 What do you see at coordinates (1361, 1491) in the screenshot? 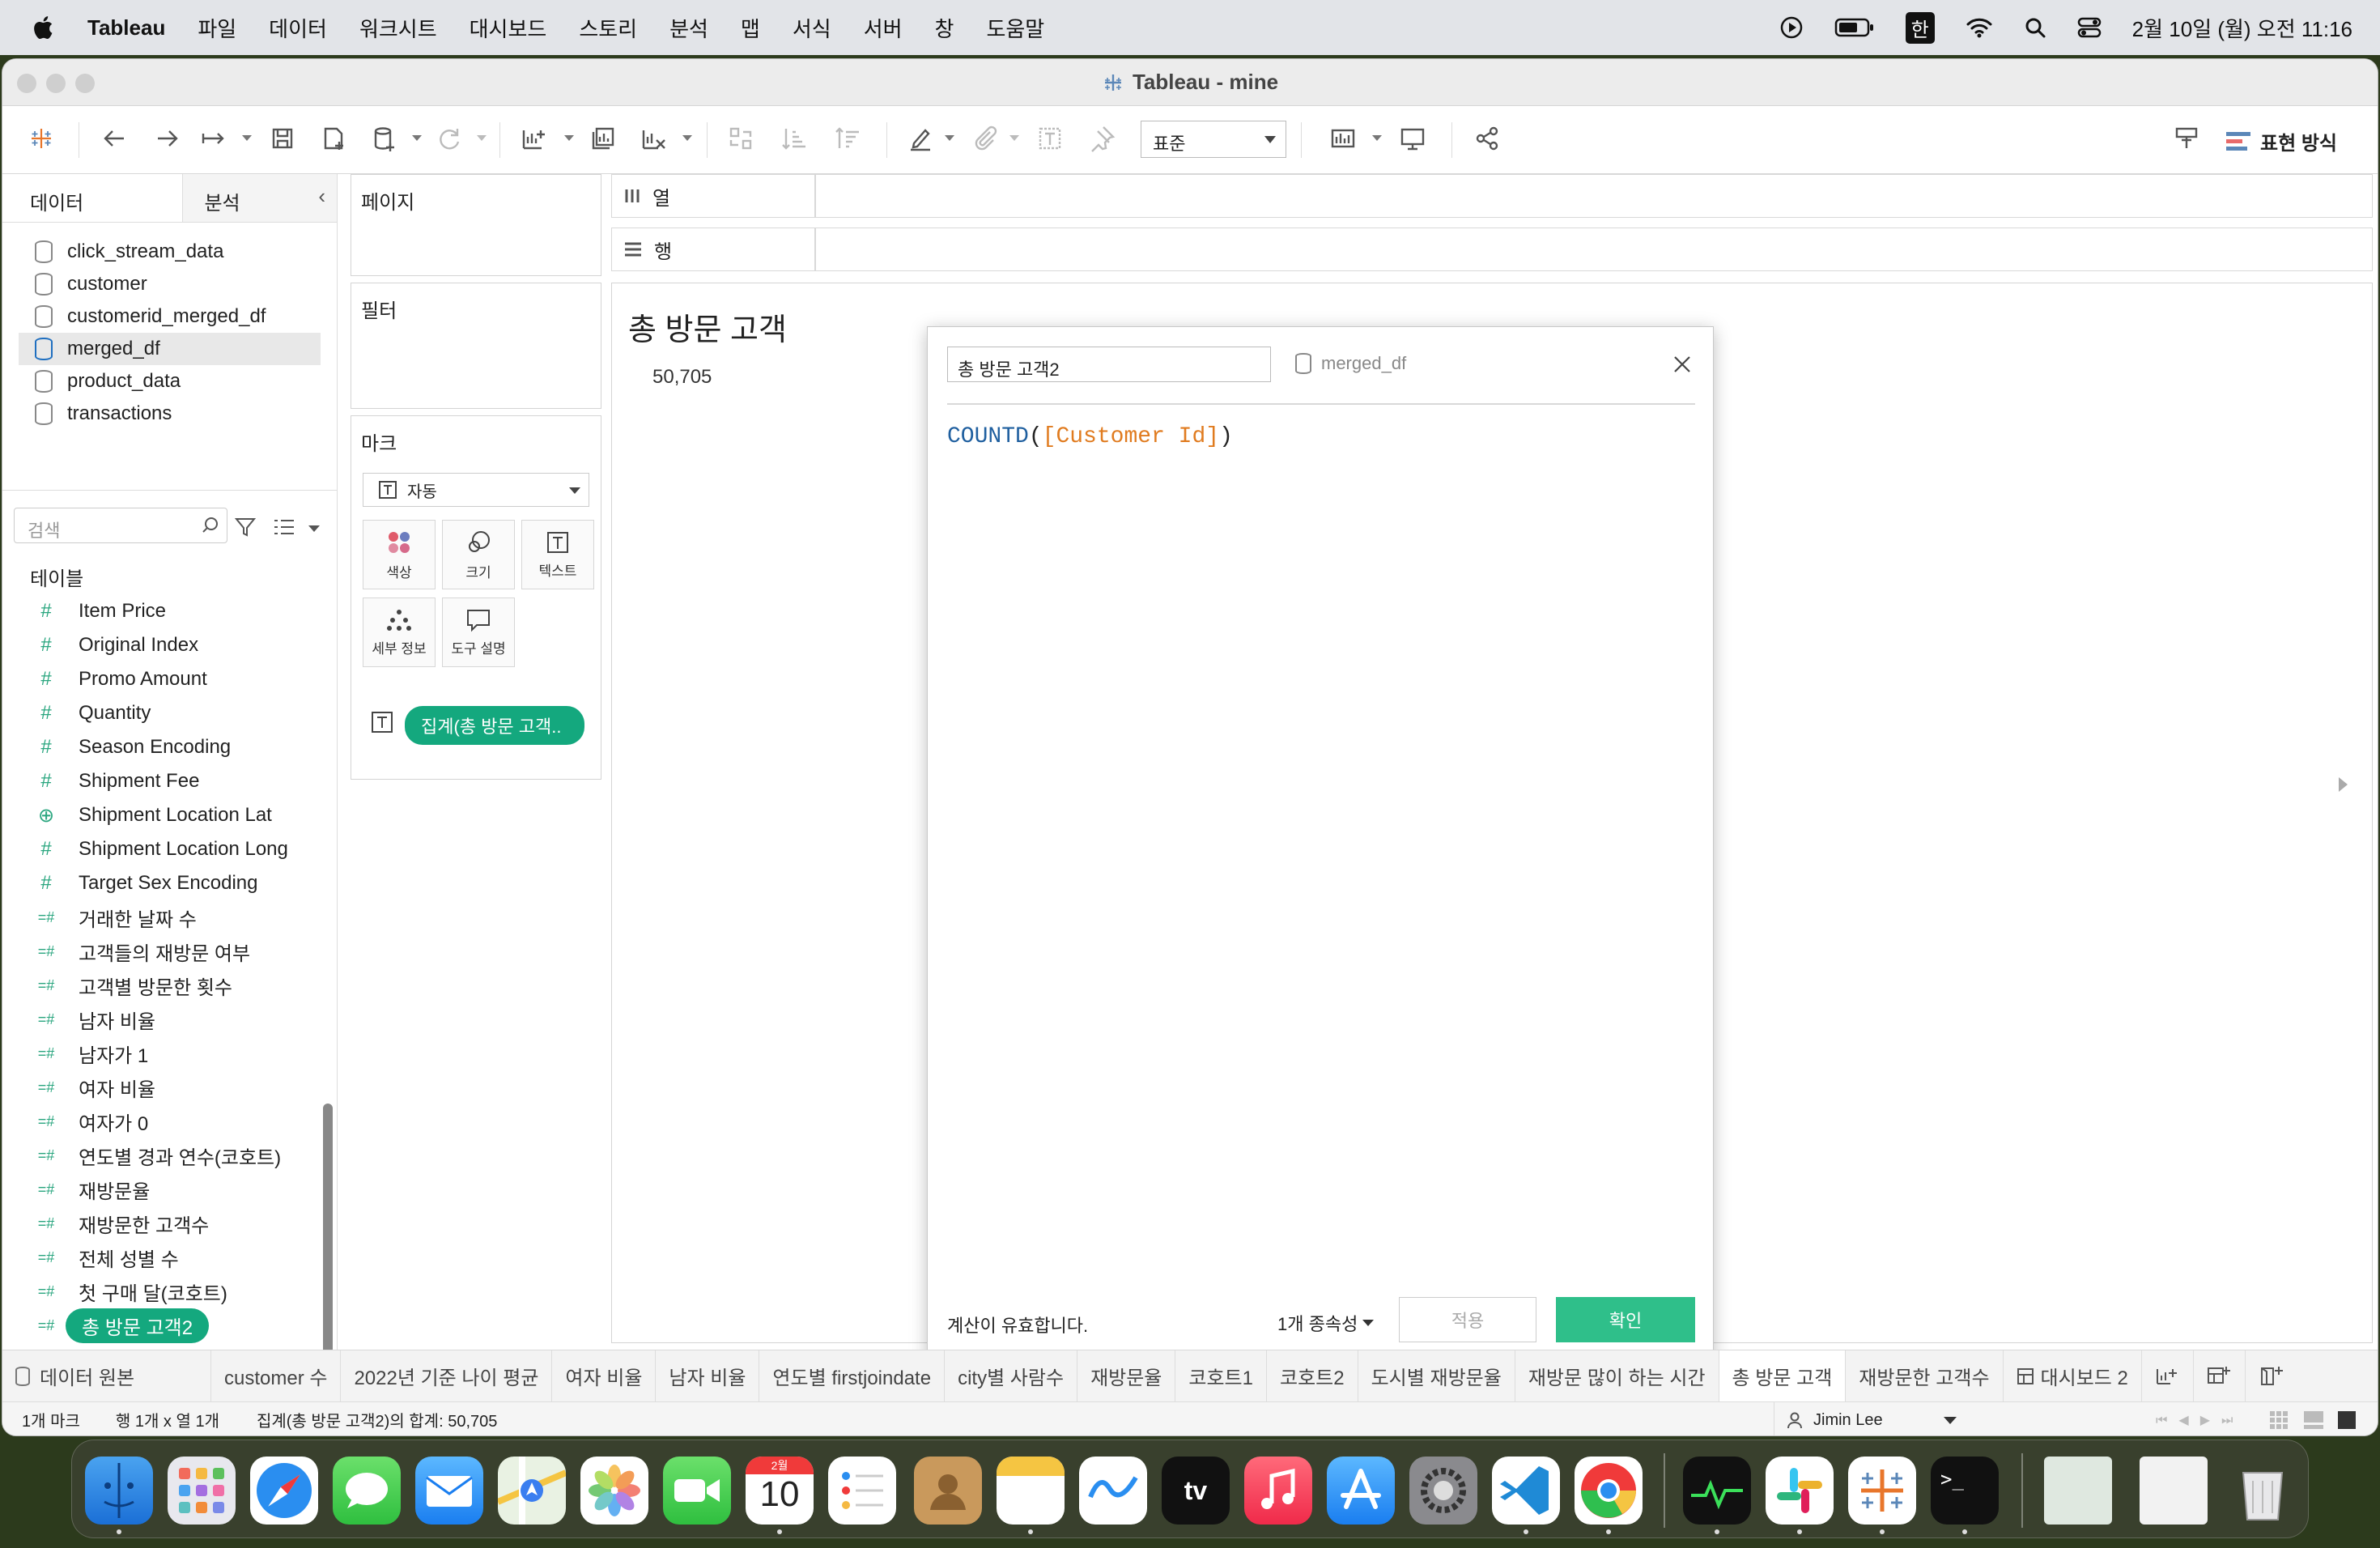
I see `app-store-icon` at bounding box center [1361, 1491].